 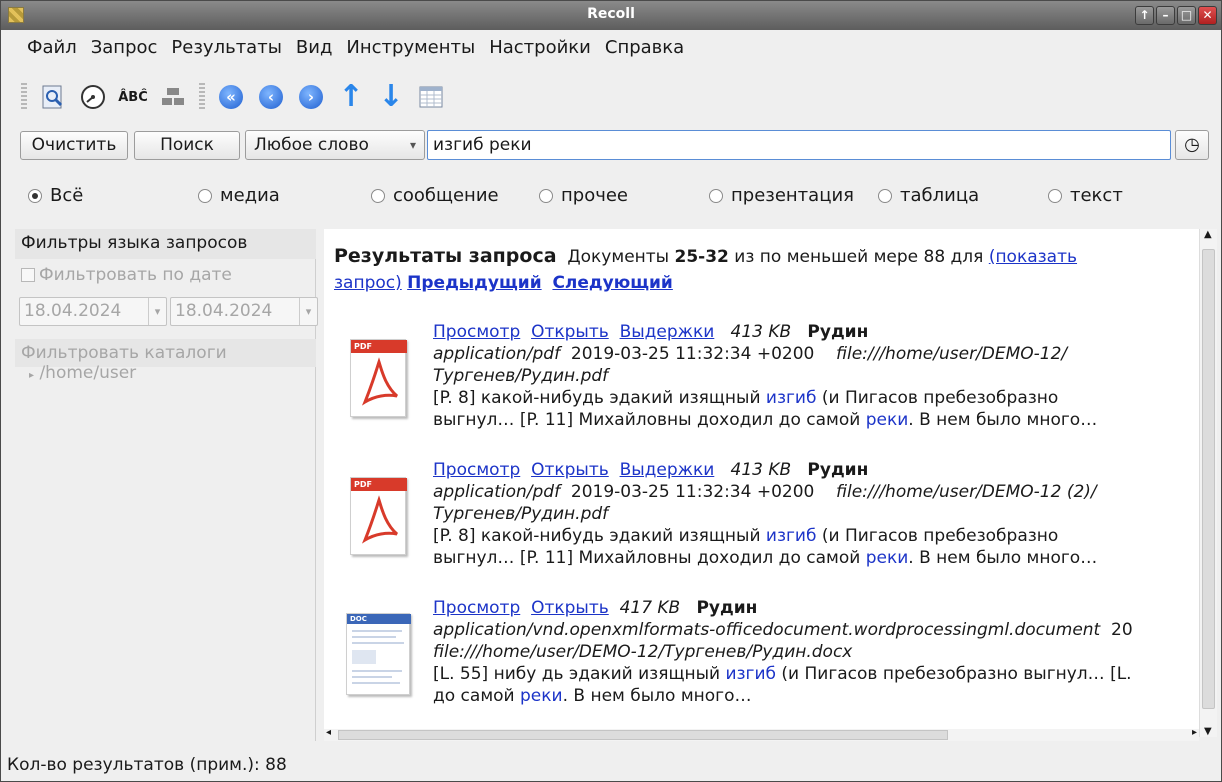 I want to click on date-from-field: 18.04.2024 ▾, so click(x=93, y=311).